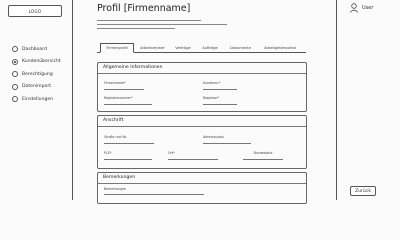 Image resolution: width=400 pixels, height=240 pixels. What do you see at coordinates (211, 98) in the screenshot?
I see `field-label: Registrar*` at bounding box center [211, 98].